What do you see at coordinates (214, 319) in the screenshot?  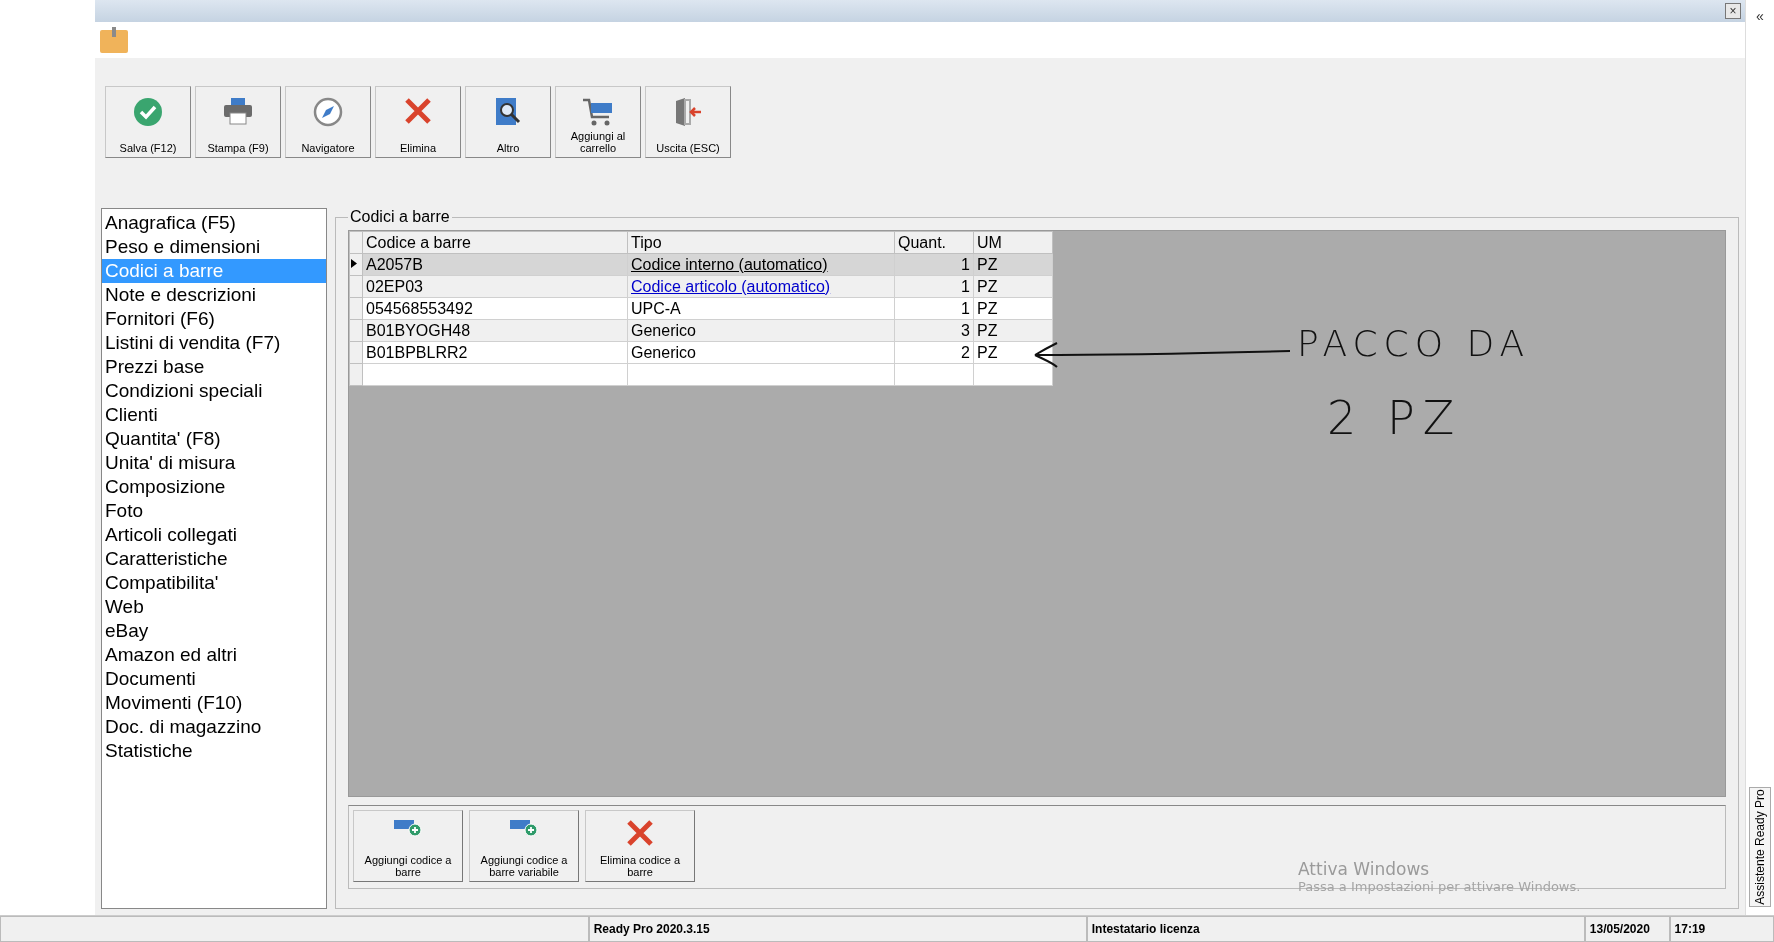 I see `section-item: Fornitori (F6)` at bounding box center [214, 319].